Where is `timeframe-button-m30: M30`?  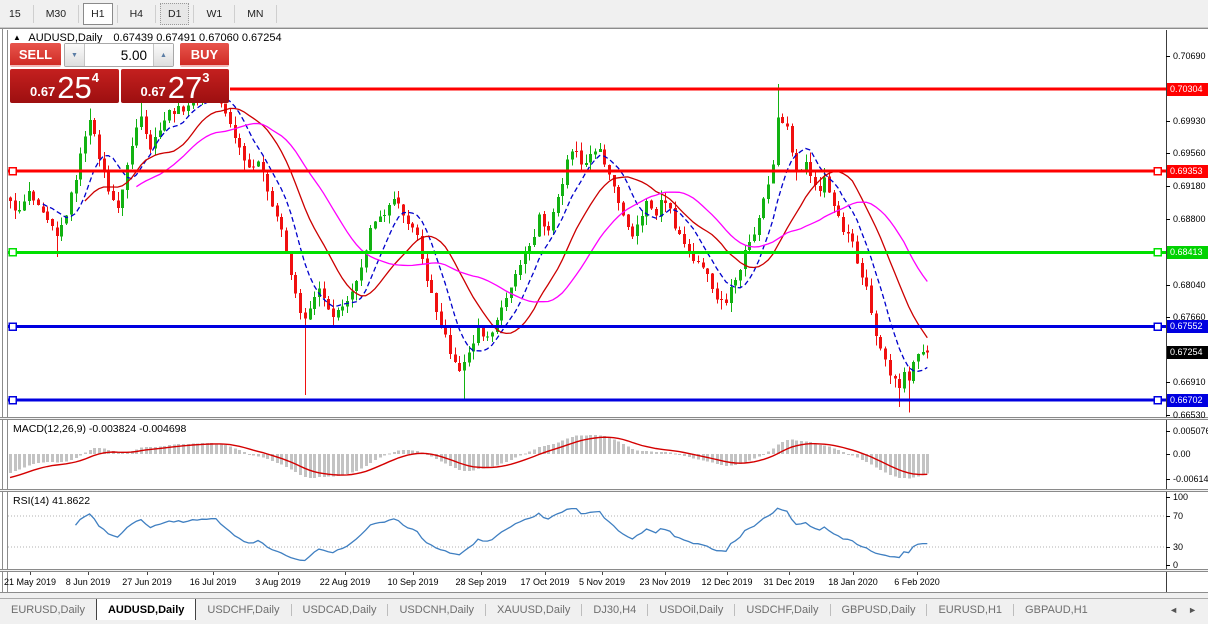 timeframe-button-m30: M30 is located at coordinates (56, 14).